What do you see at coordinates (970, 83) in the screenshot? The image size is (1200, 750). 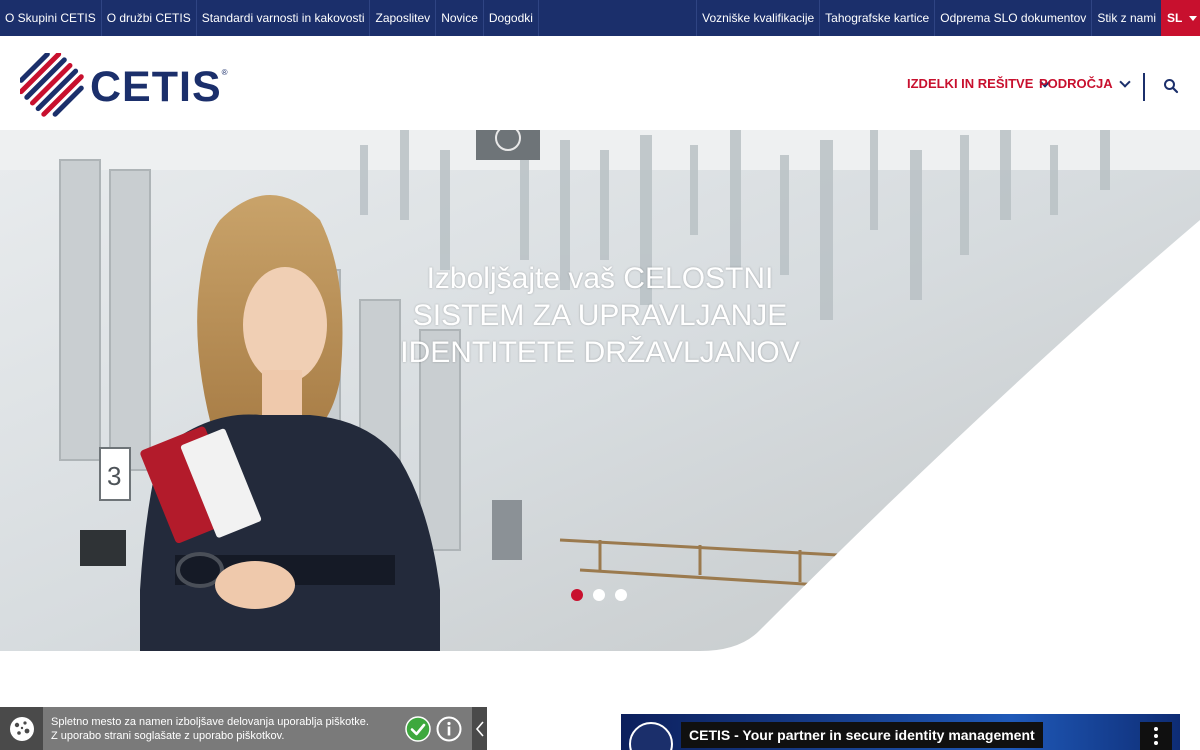 I see `nav-izdelki-label: IZDELKI IN REŠITVE` at bounding box center [970, 83].